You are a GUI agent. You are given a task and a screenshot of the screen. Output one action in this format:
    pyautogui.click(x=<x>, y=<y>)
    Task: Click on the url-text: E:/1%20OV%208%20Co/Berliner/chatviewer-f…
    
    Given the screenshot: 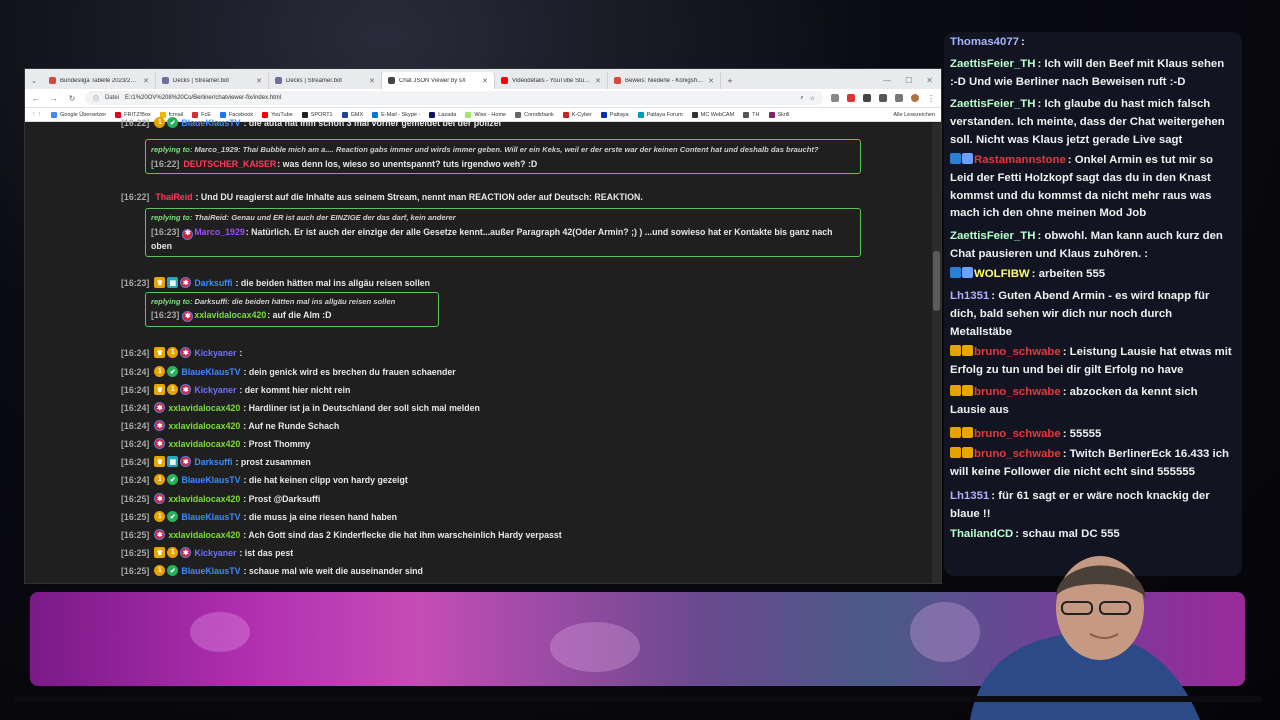 What is the action you would take?
    pyautogui.click(x=203, y=98)
    